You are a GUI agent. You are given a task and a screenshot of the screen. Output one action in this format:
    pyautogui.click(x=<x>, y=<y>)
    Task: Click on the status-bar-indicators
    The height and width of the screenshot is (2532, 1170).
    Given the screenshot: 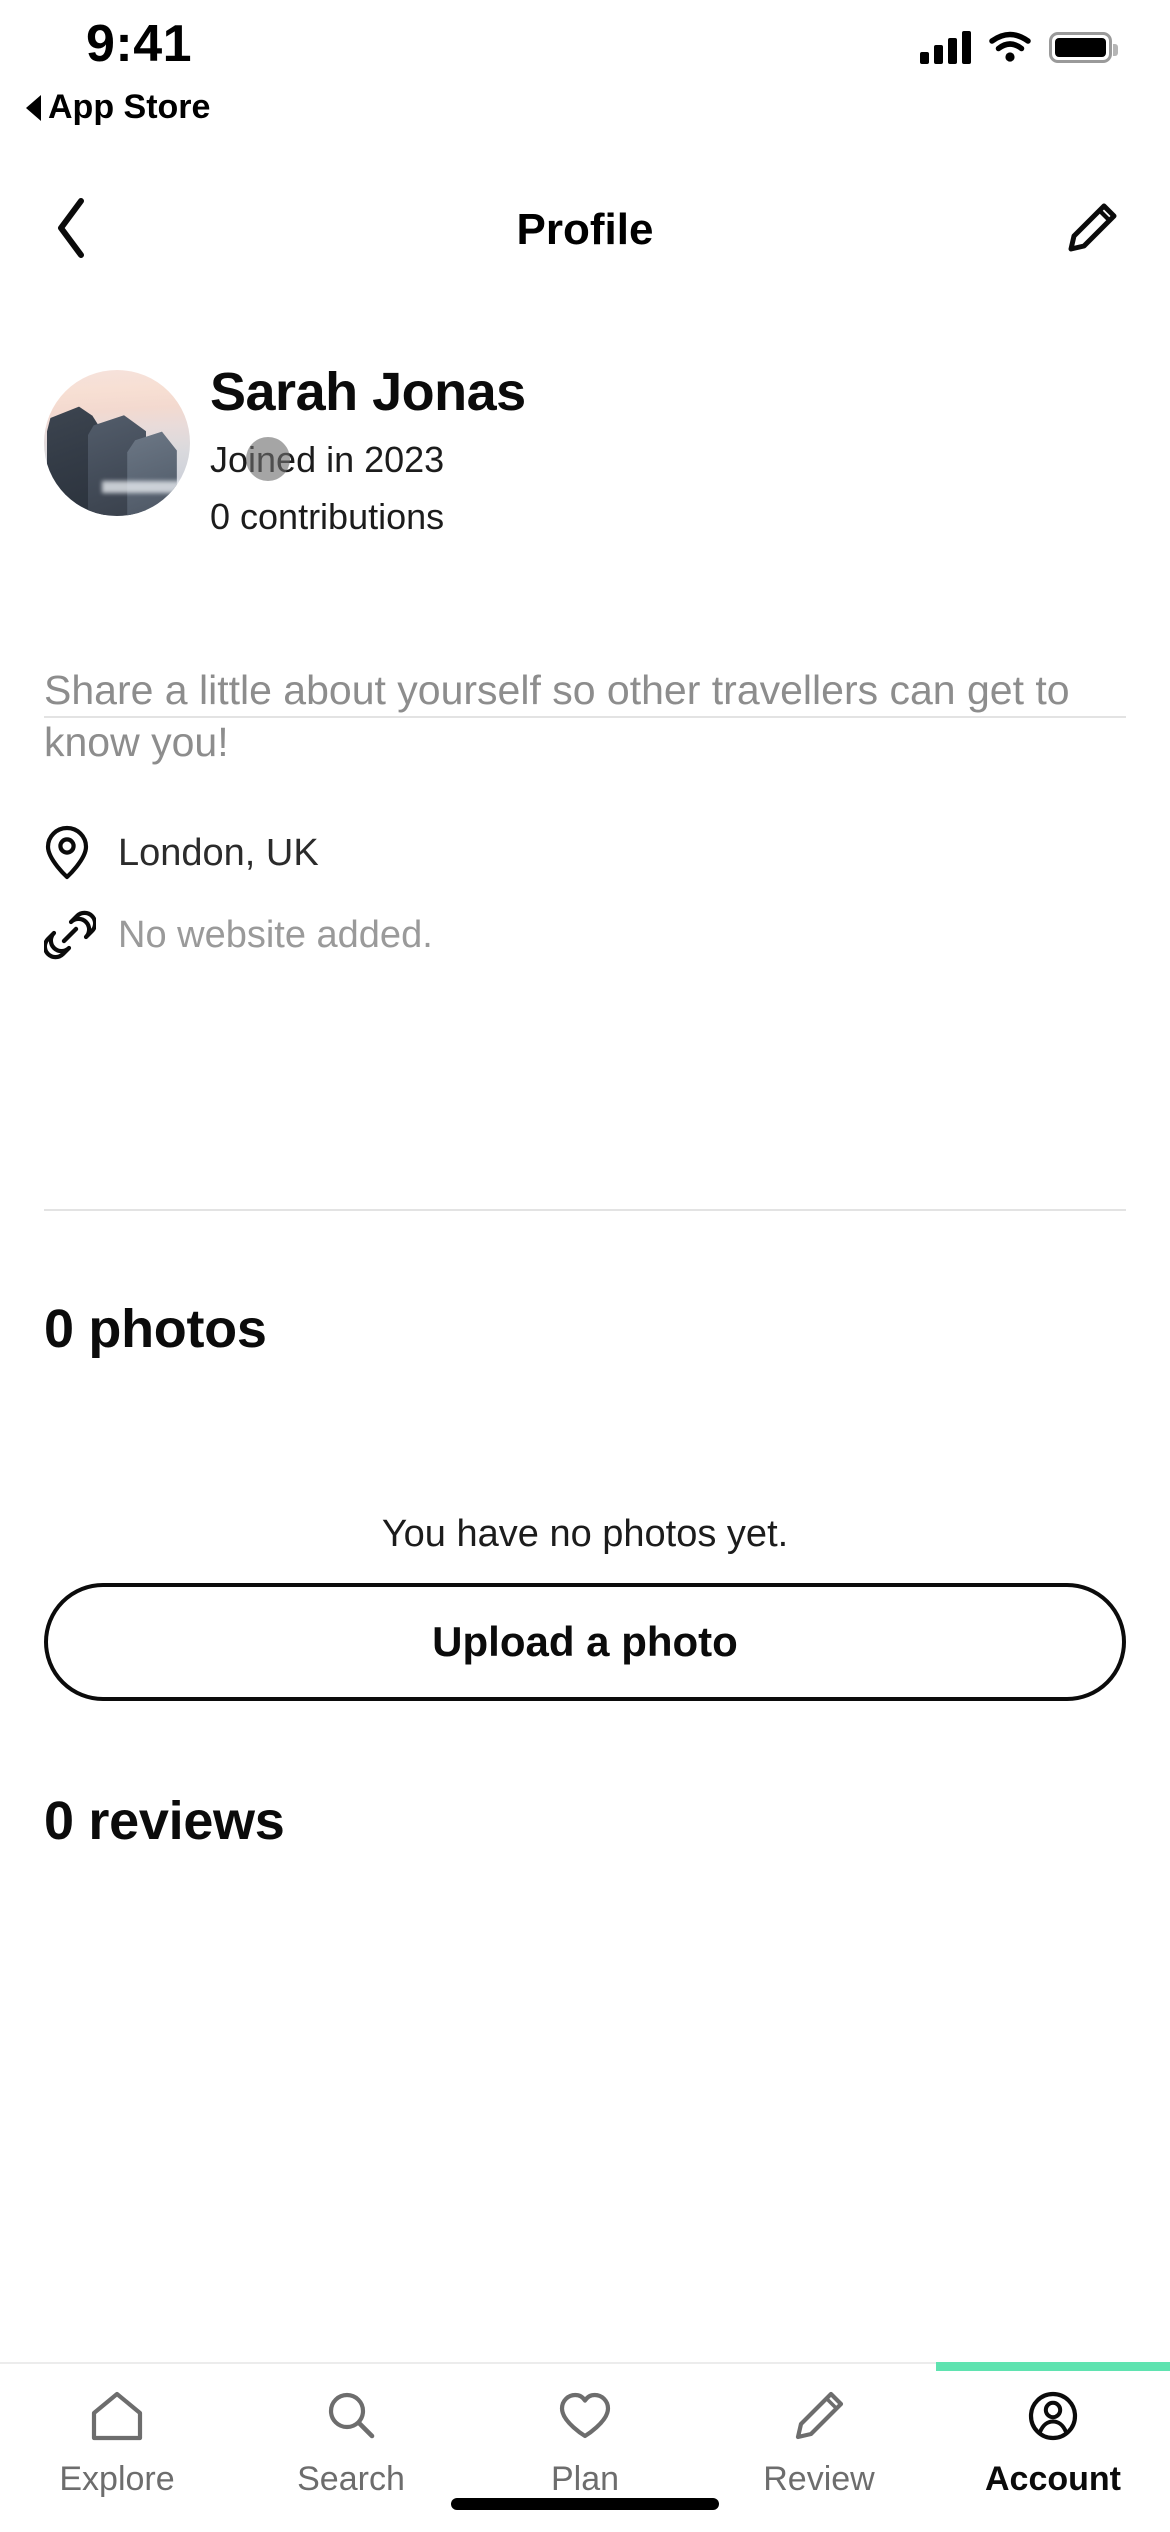 What is the action you would take?
    pyautogui.click(x=1019, y=47)
    